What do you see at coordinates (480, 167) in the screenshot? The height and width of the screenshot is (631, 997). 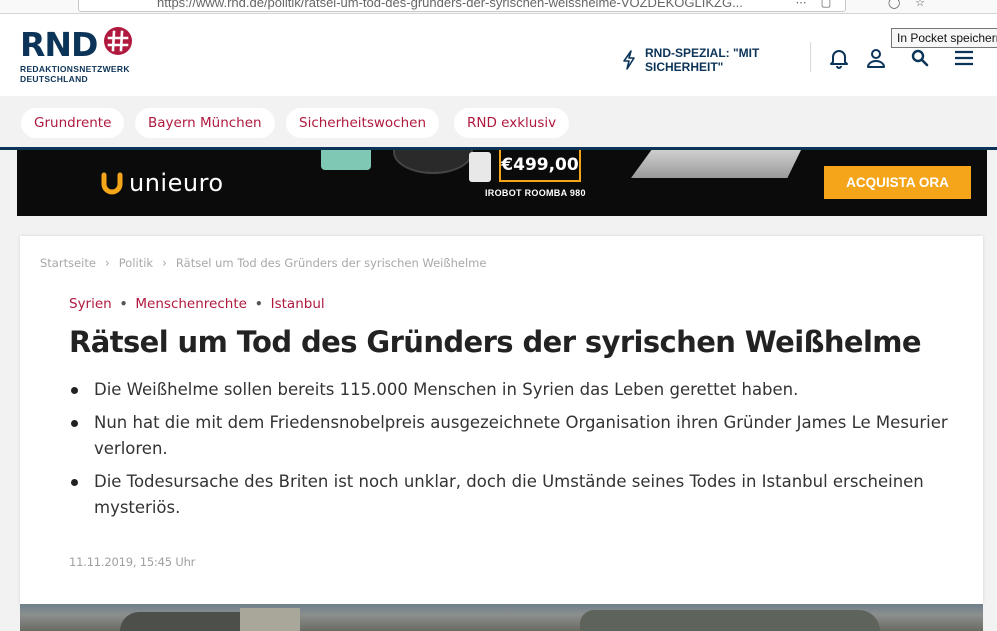 I see `product-image-box` at bounding box center [480, 167].